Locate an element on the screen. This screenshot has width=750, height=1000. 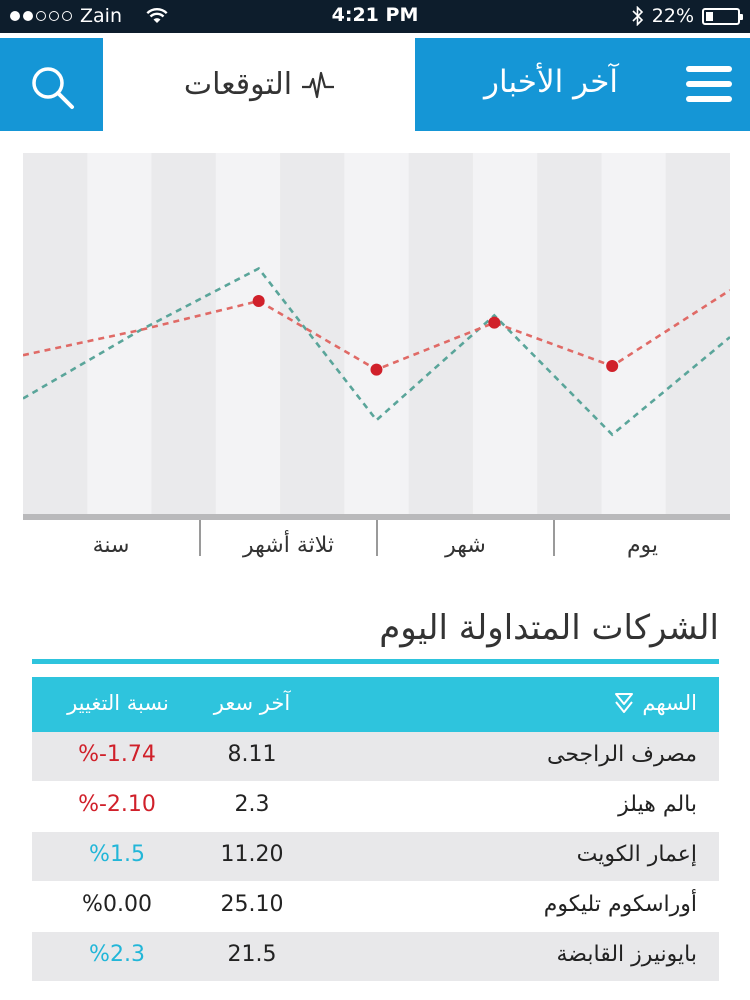
status-right: 22% is located at coordinates (687, 16).